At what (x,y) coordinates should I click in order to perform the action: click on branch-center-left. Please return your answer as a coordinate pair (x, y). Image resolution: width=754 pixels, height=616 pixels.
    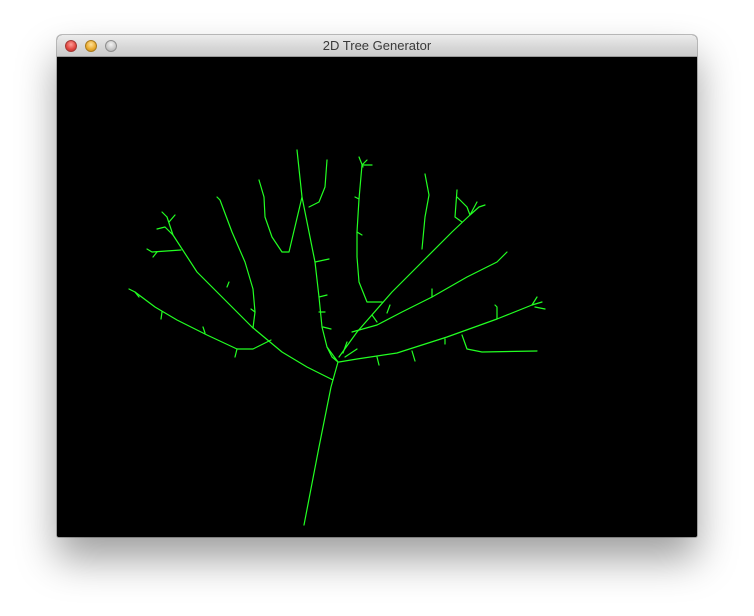
    Looking at the image, I should click on (280, 216).